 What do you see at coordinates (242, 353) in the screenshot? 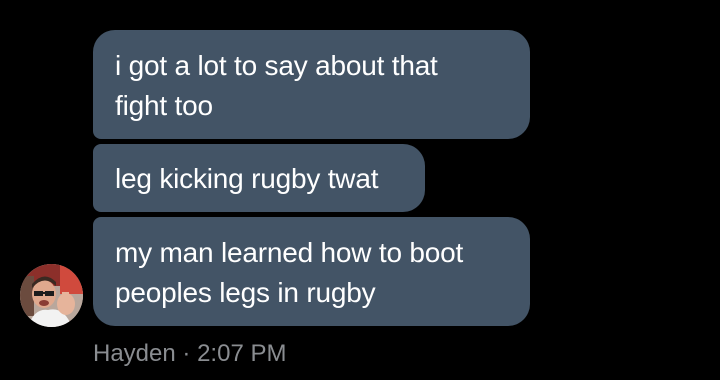
I see `message-timestamp: 2:07 PM` at bounding box center [242, 353].